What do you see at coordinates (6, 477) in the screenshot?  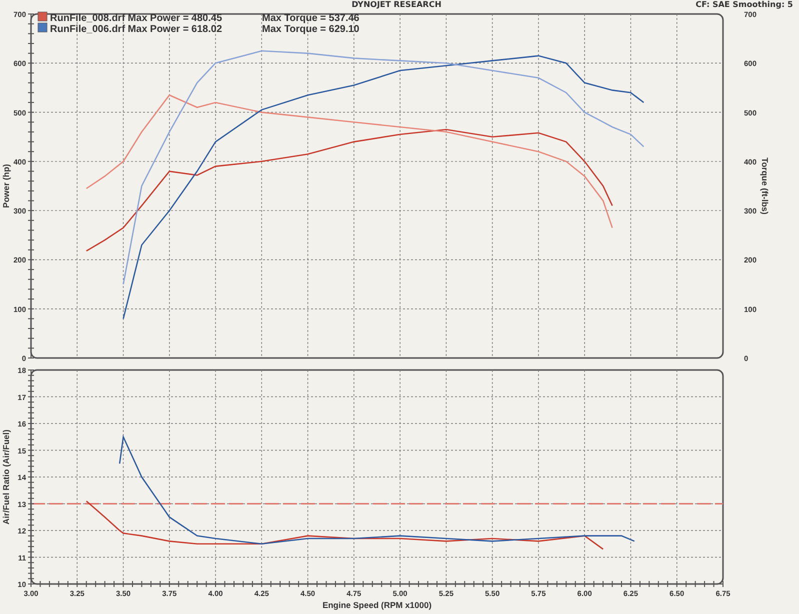 I see `y-axis-title: Air/Fuel Ratio (Air/Fuel)` at bounding box center [6, 477].